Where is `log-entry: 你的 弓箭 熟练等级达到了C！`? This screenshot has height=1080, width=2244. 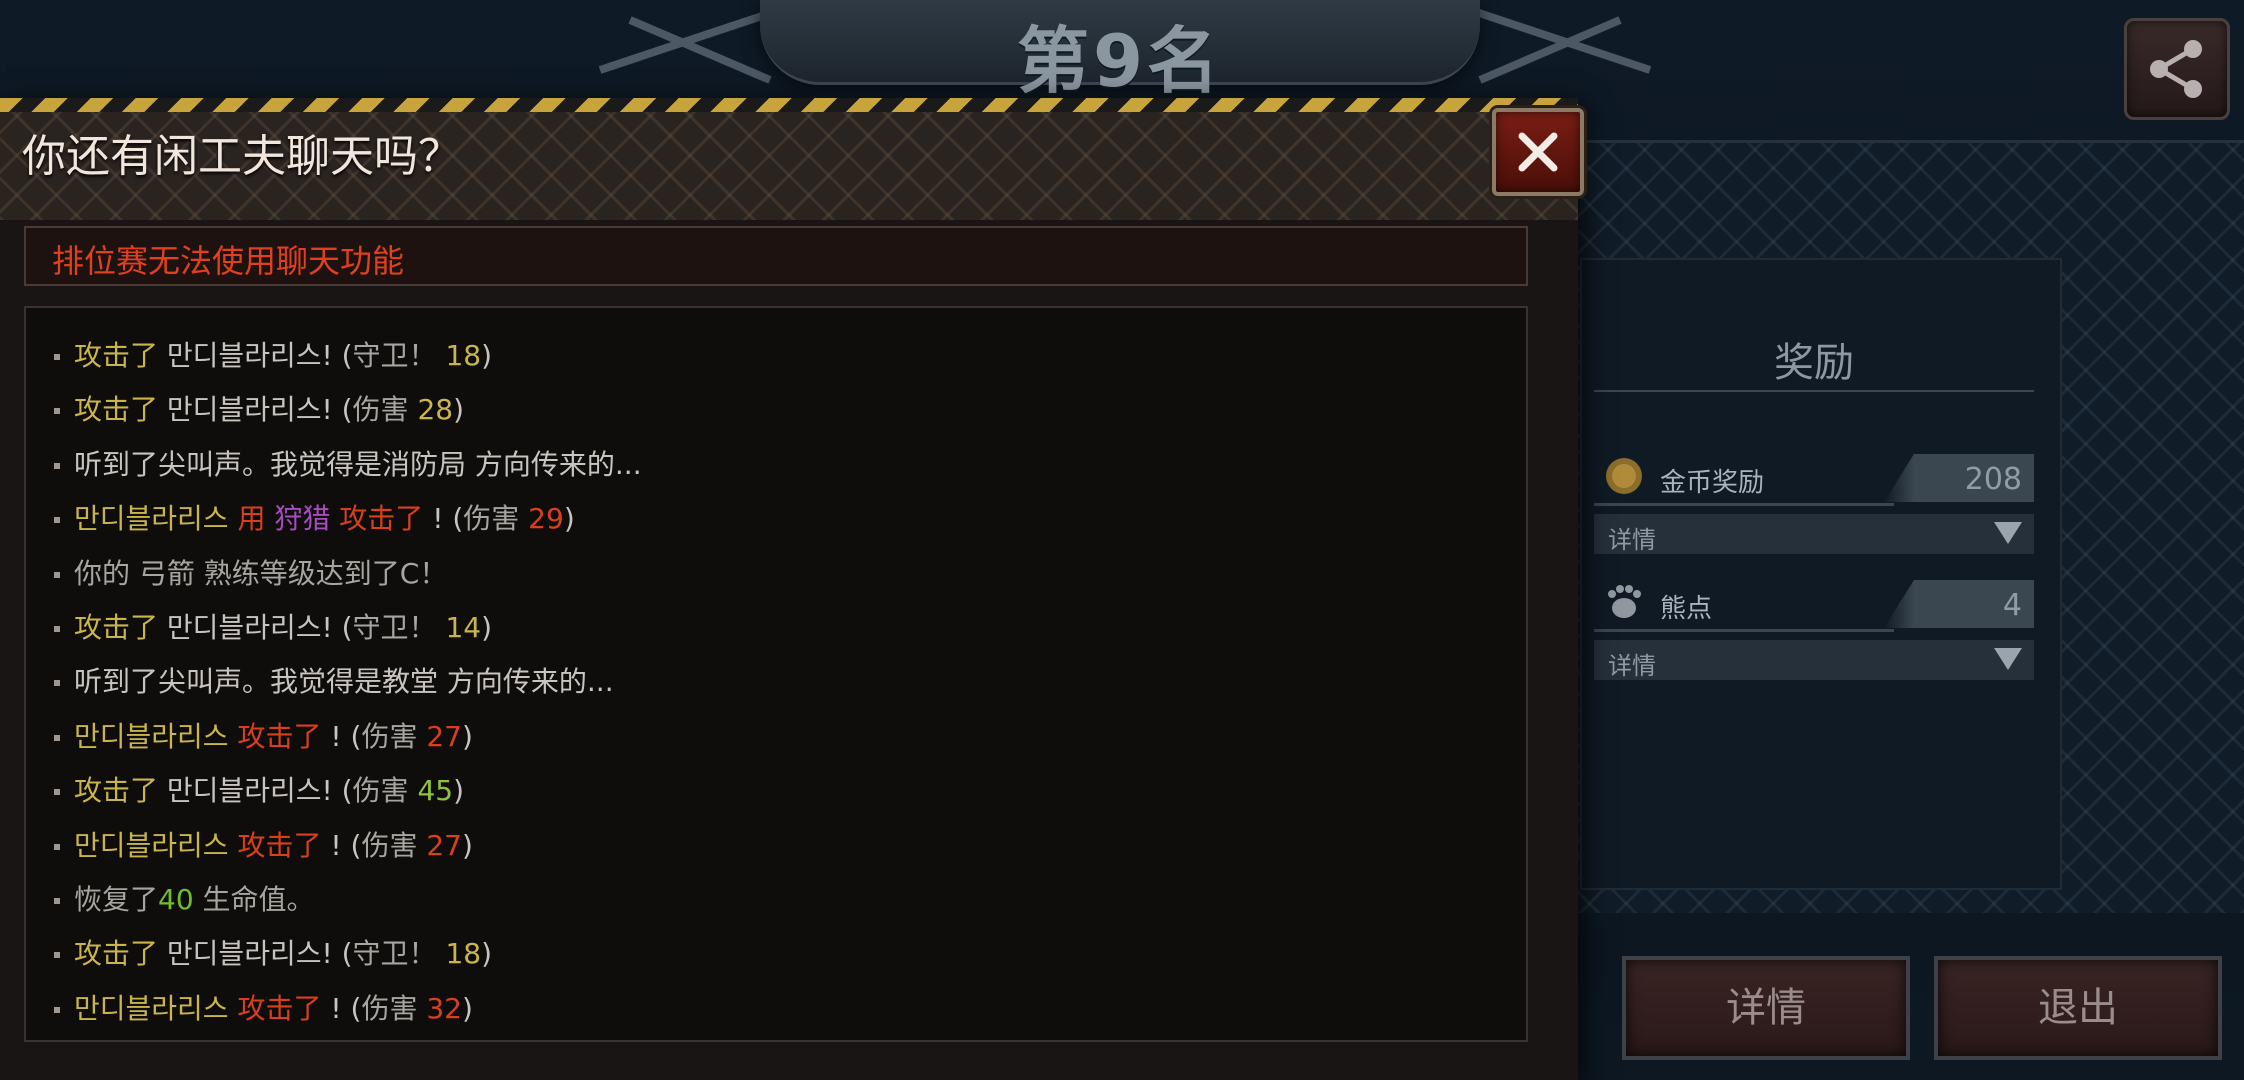 log-entry: 你的 弓箭 熟练等级达到了C！ is located at coordinates (250, 574).